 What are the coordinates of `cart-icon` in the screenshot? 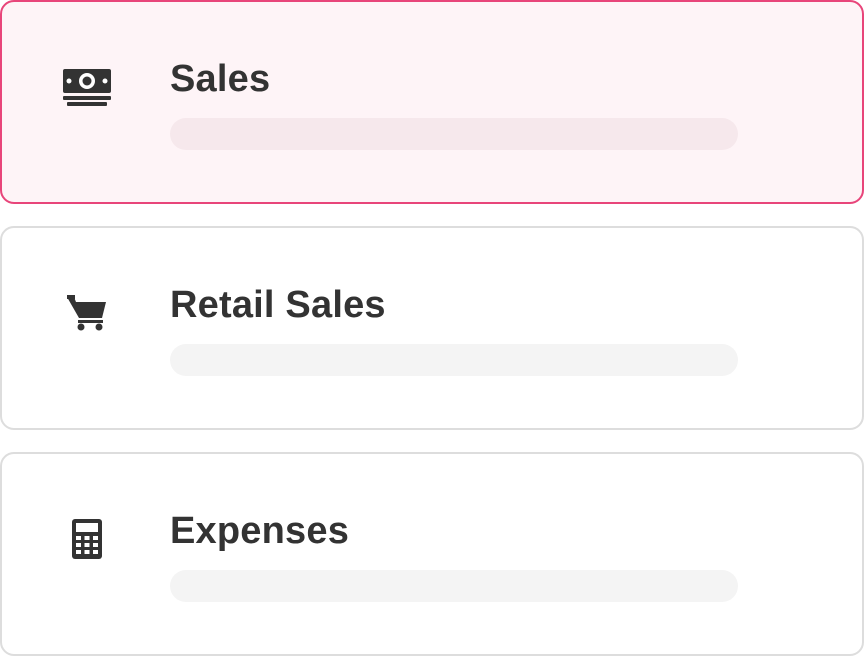 It's located at (87, 313).